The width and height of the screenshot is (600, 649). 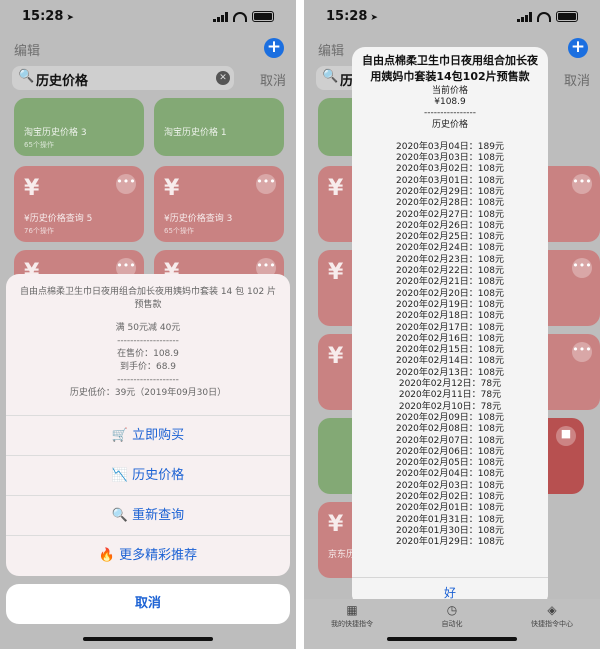 I want to click on product-subtitle: 预售款, so click(x=148, y=305).